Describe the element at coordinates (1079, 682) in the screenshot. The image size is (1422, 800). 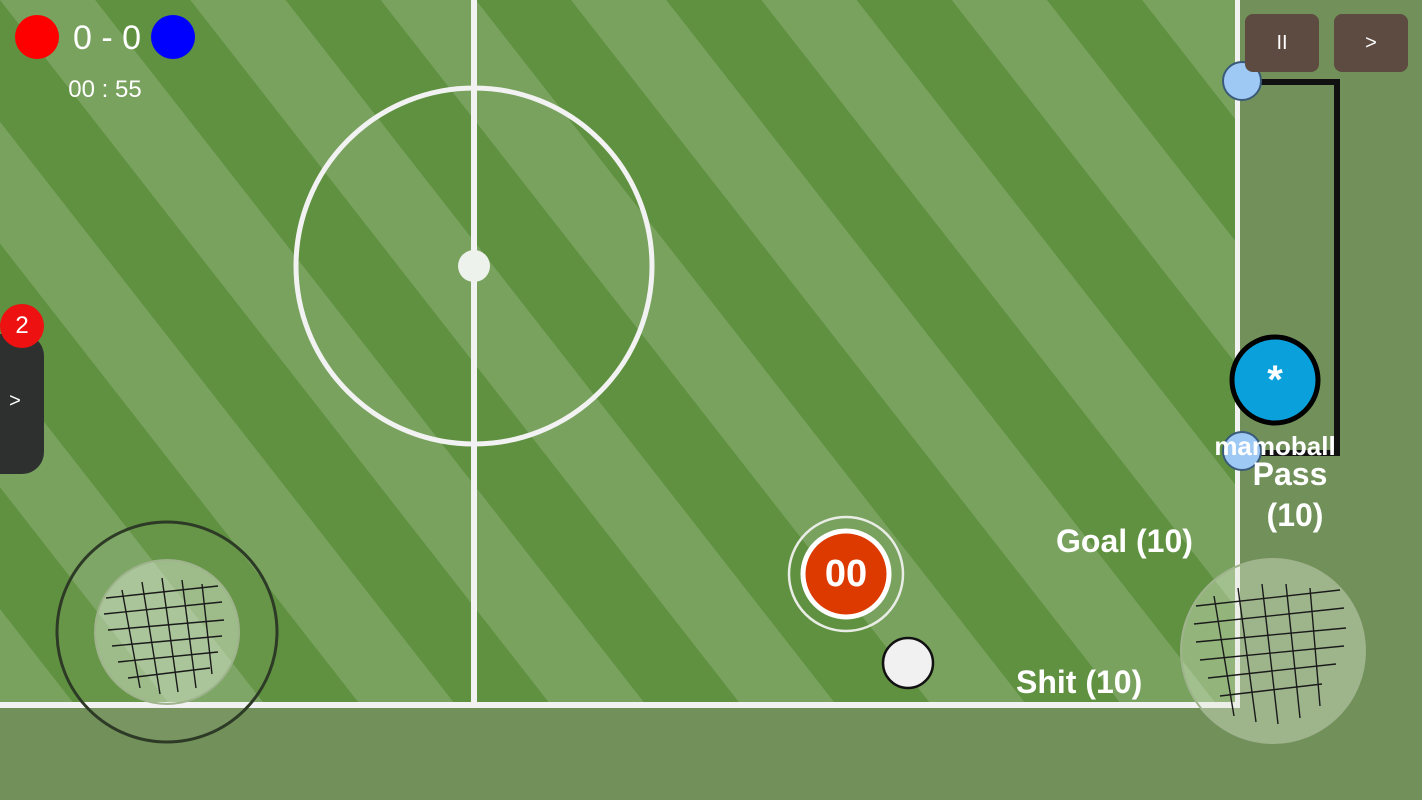
I see `shoot-label: Shit (10)` at that location.